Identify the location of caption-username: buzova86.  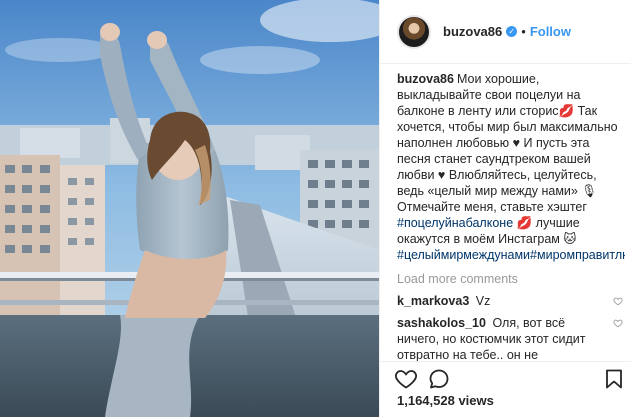
(425, 79).